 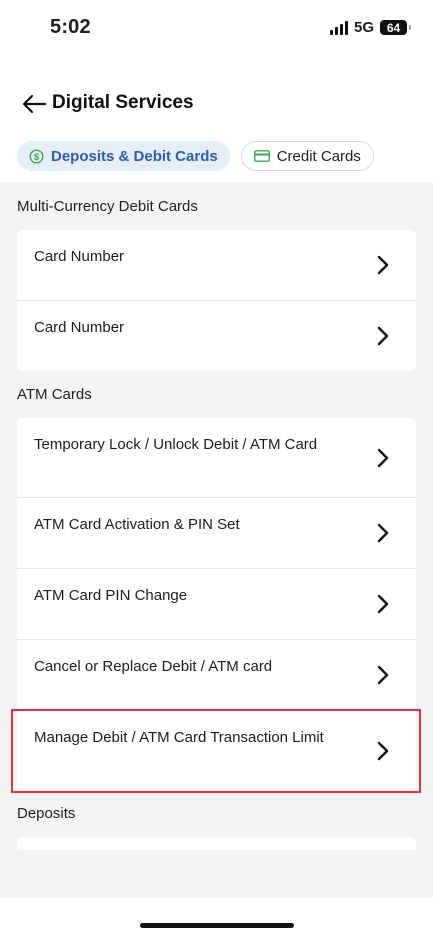 I want to click on card-group-multi-currency: Card Number Card Number, so click(x=216, y=300).